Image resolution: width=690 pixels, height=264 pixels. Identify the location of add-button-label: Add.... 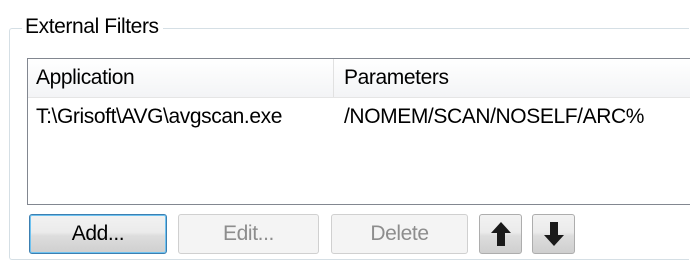
(98, 233).